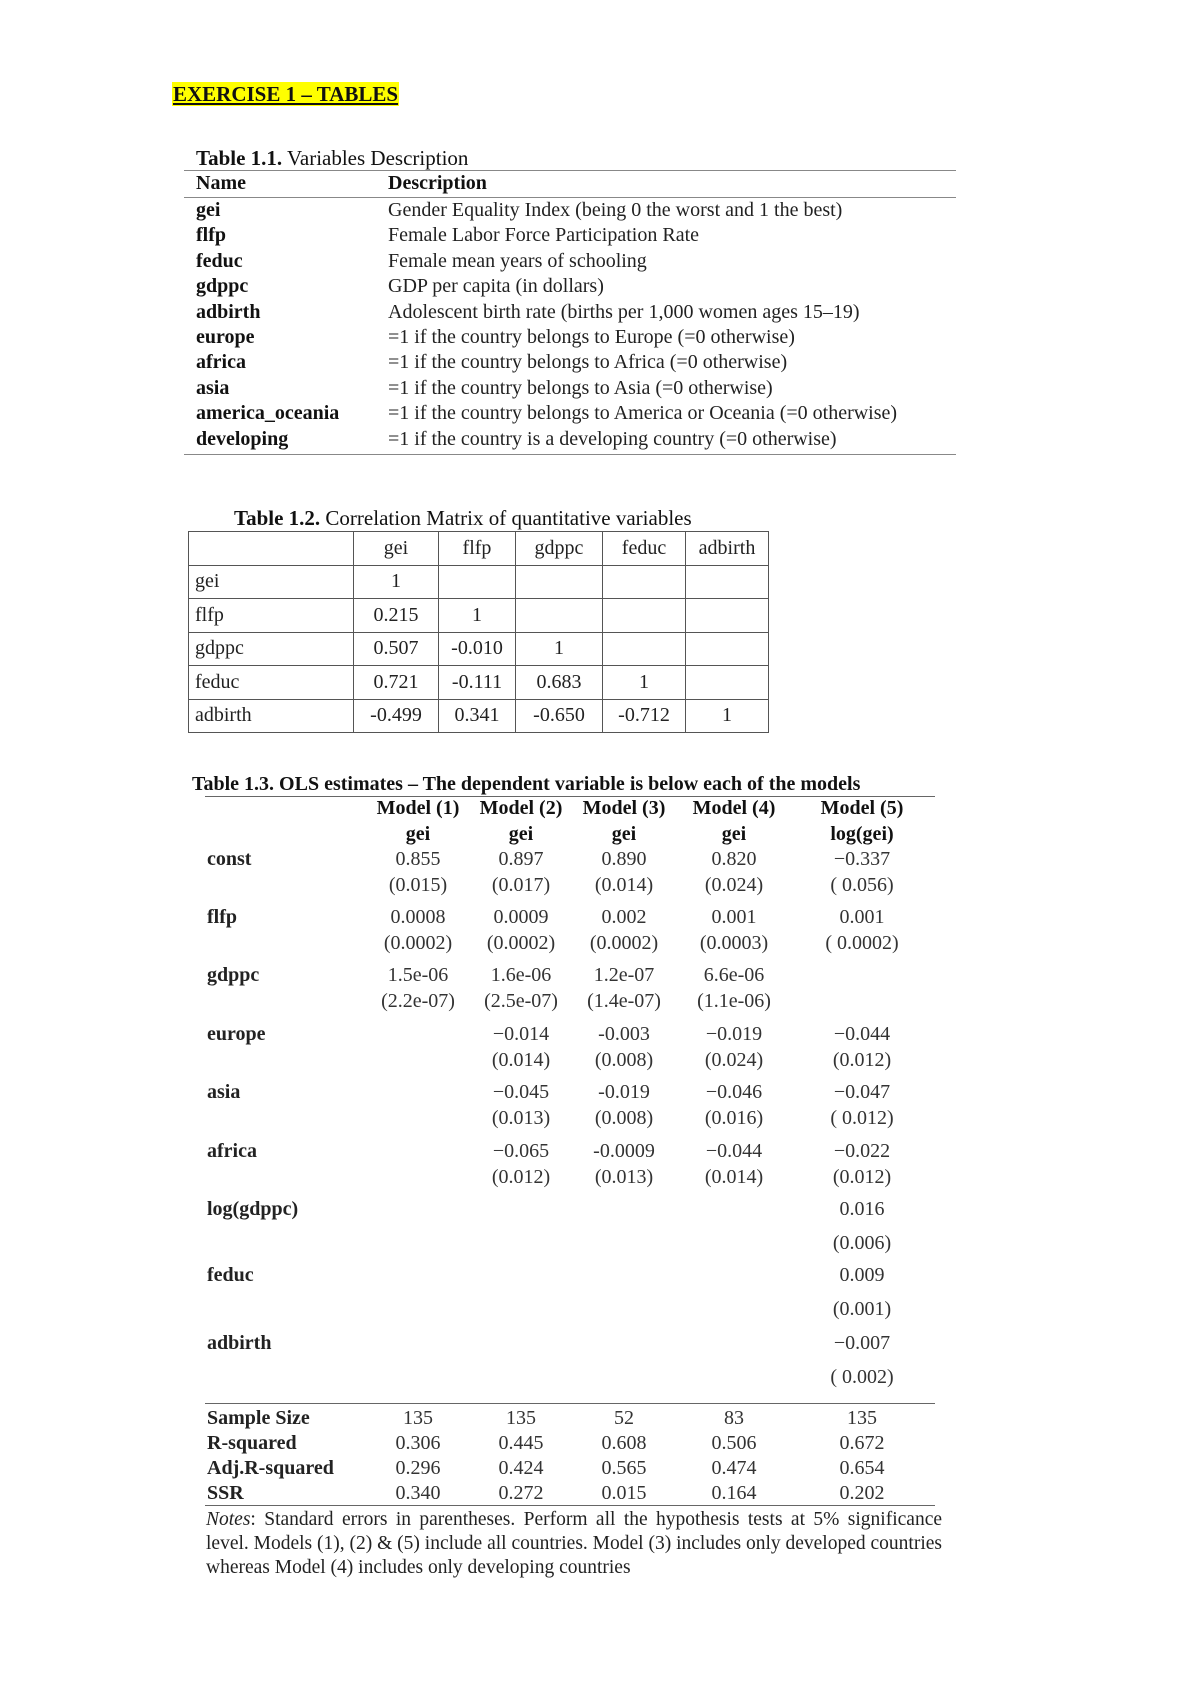 This screenshot has width=1200, height=1698. Describe the element at coordinates (734, 975) in the screenshot. I see `estimate-cell: 6.6e-06` at that location.